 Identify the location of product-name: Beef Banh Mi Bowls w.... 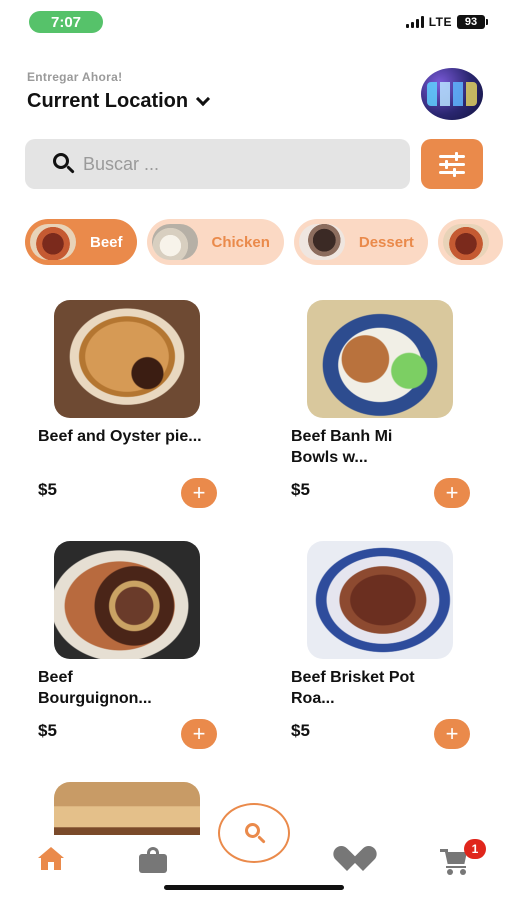
(342, 447).